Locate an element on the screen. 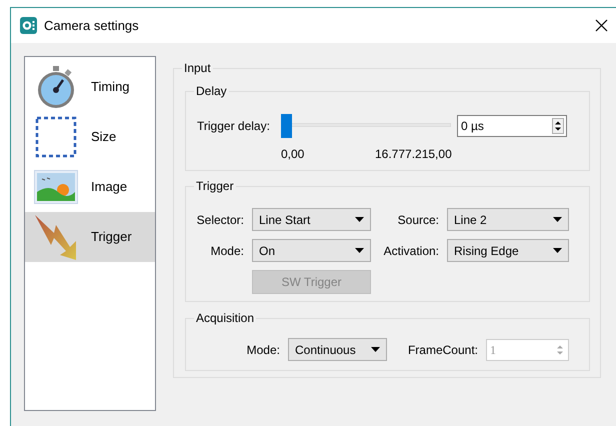  dropdown: Line Start is located at coordinates (311, 219).